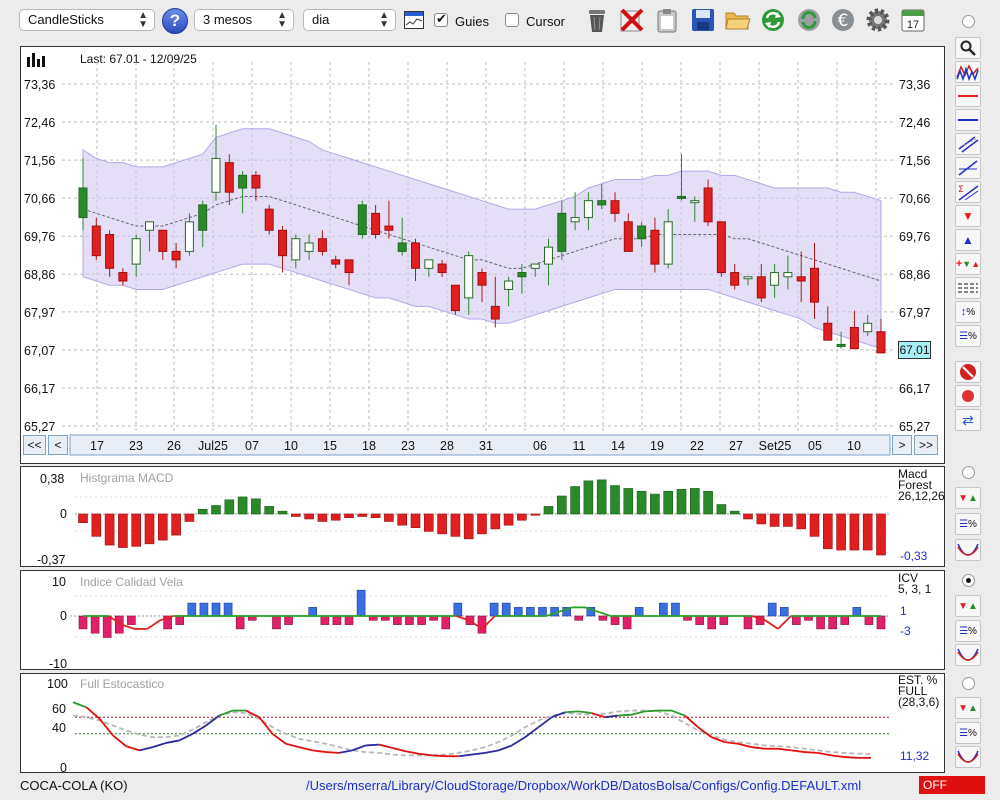 The image size is (1000, 800). Describe the element at coordinates (968, 240) in the screenshot. I see `buy-arrow-icon: ▲` at that location.